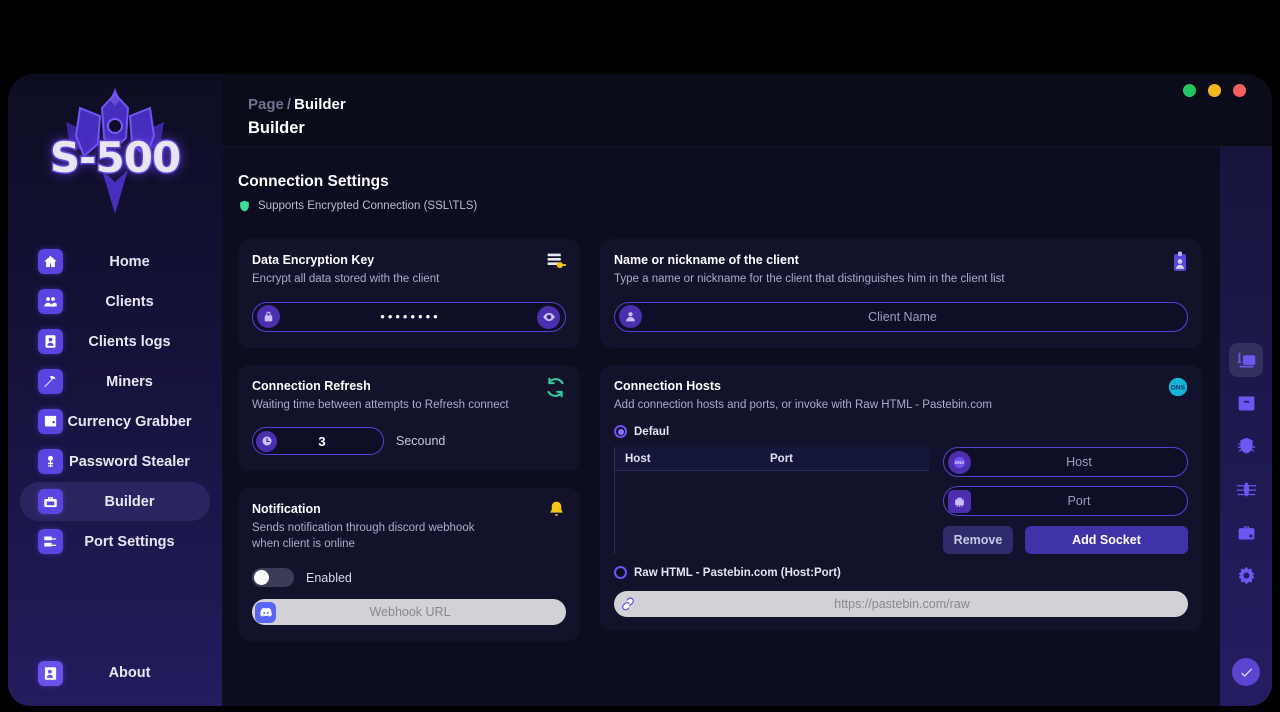 The height and width of the screenshot is (712, 1280). Describe the element at coordinates (346, 279) in the screenshot. I see `card-subtitle: Encrypt all data stored with the client` at that location.